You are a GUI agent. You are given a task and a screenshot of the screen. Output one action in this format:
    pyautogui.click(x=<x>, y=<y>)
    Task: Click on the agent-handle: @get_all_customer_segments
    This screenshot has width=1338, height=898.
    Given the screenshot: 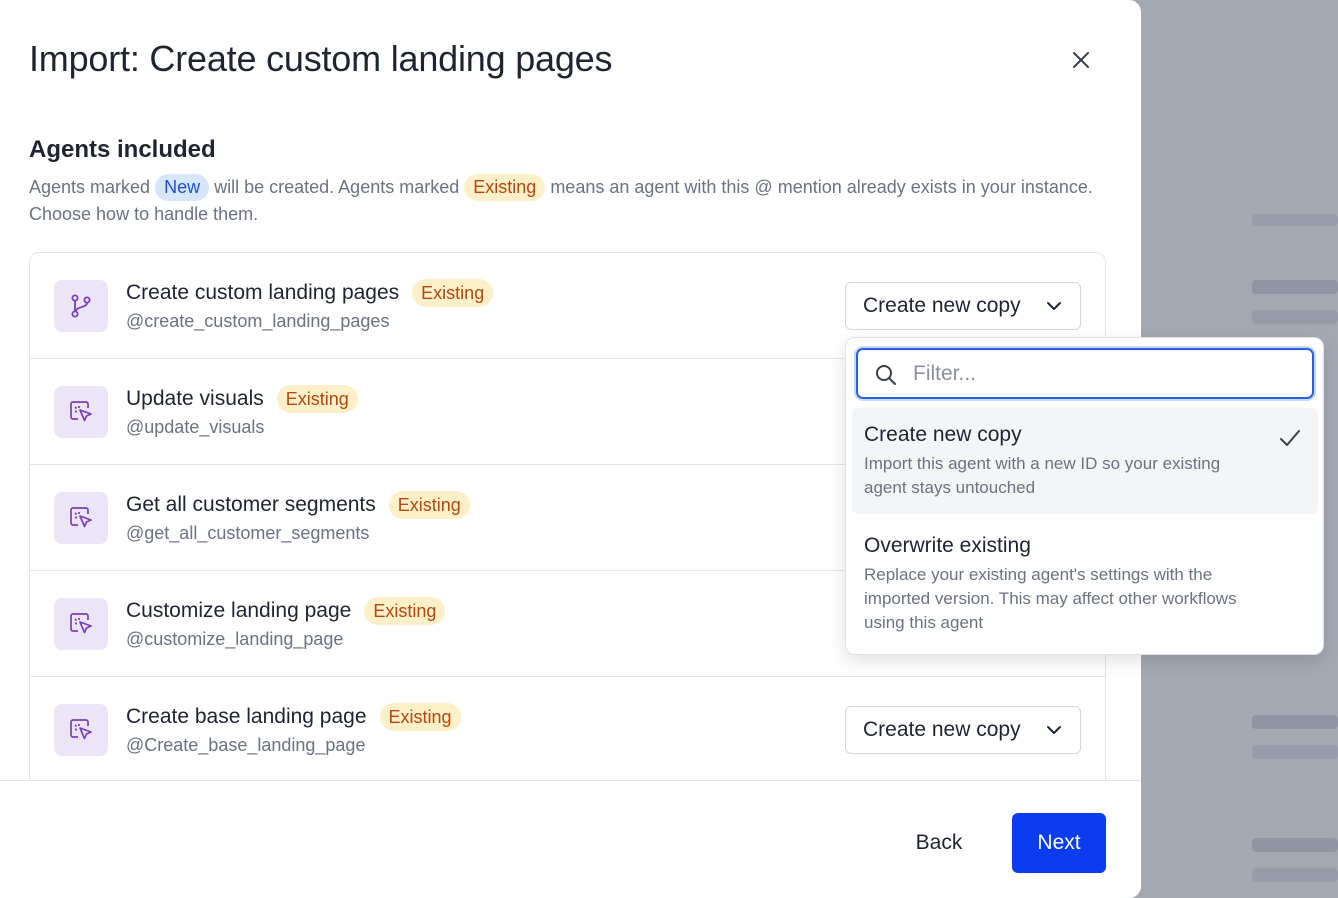 What is the action you would take?
    pyautogui.click(x=248, y=533)
    